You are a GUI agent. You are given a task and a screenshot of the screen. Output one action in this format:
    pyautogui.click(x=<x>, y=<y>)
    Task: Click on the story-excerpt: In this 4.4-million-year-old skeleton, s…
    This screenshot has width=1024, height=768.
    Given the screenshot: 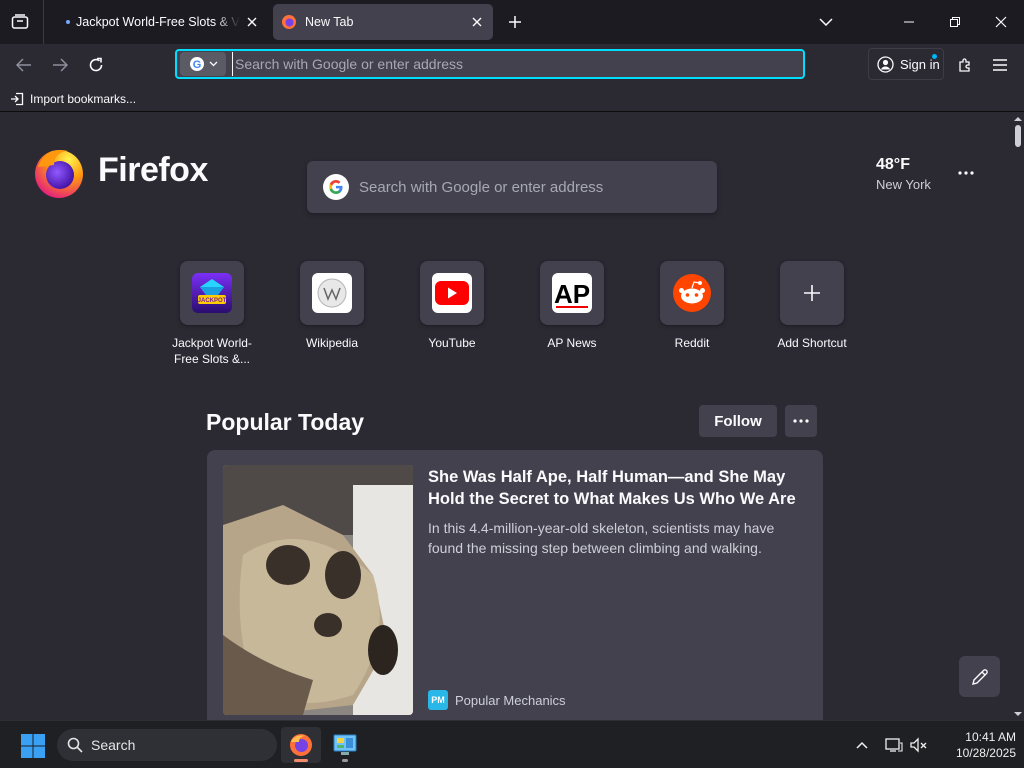 What is the action you would take?
    pyautogui.click(x=601, y=538)
    